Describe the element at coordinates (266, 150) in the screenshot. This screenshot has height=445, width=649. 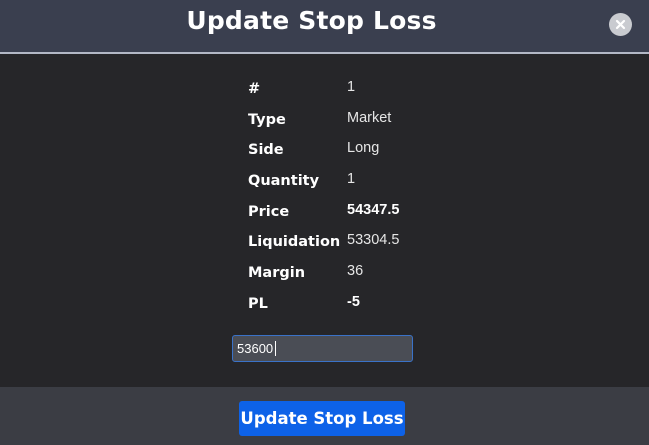
I see `detail-label: Side` at that location.